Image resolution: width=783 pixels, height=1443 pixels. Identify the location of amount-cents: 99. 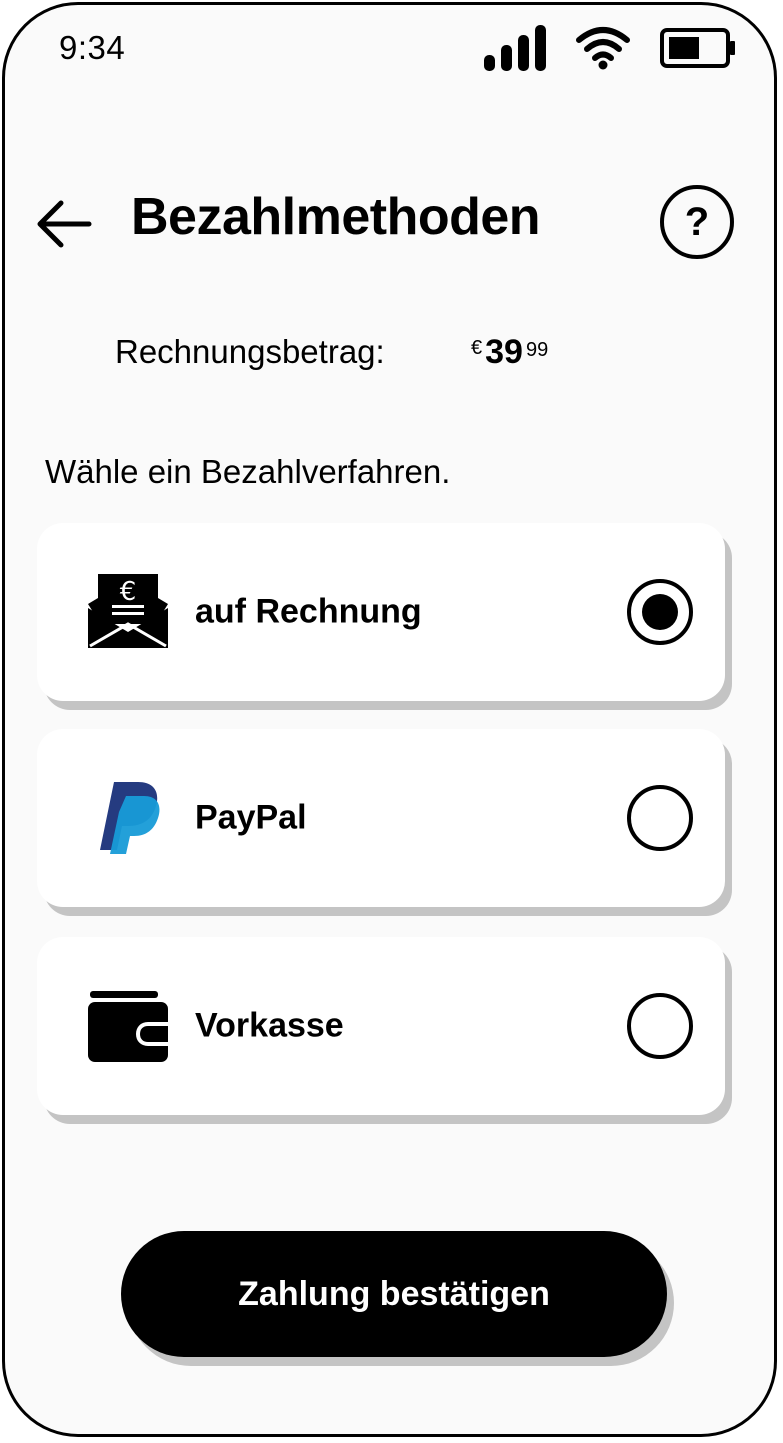
(537, 350).